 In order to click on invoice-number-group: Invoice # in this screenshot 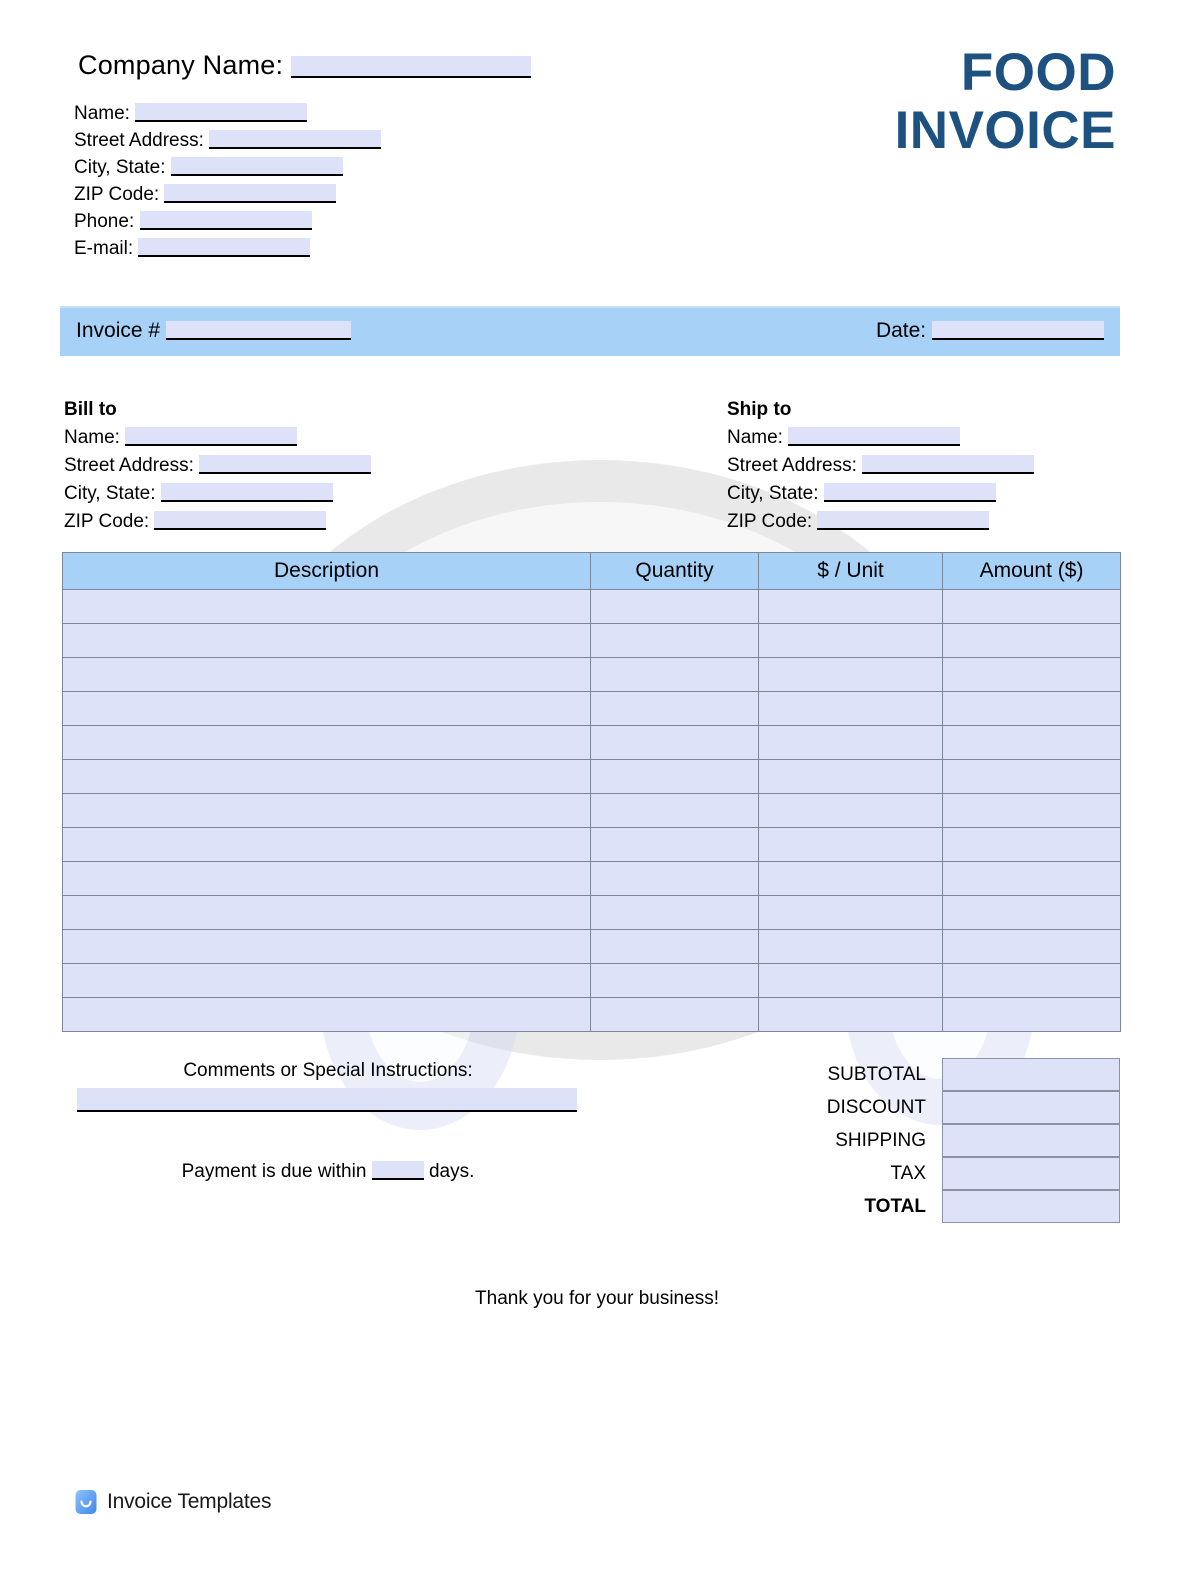, I will do `click(213, 331)`.